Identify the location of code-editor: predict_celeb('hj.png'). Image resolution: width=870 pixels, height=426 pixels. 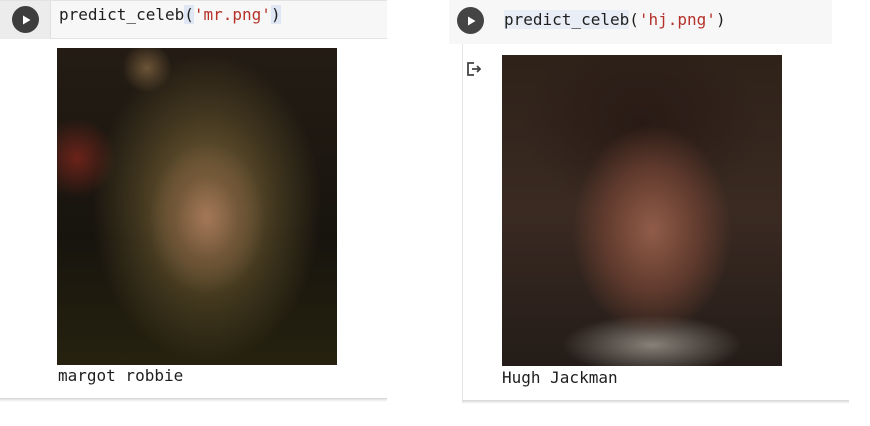
(640, 22).